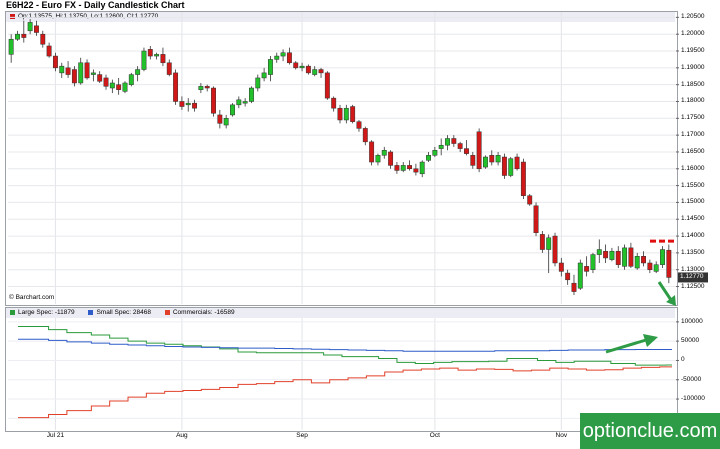  What do you see at coordinates (693, 236) in the screenshot?
I see `price-tick-label: 1.14000` at bounding box center [693, 236].